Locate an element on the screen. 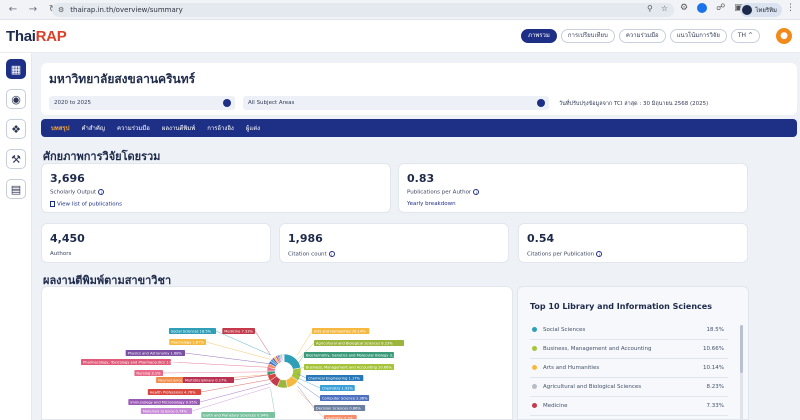 Image resolution: width=800 pixels, height=420 pixels. extension-icon: ⚙ is located at coordinates (684, 8).